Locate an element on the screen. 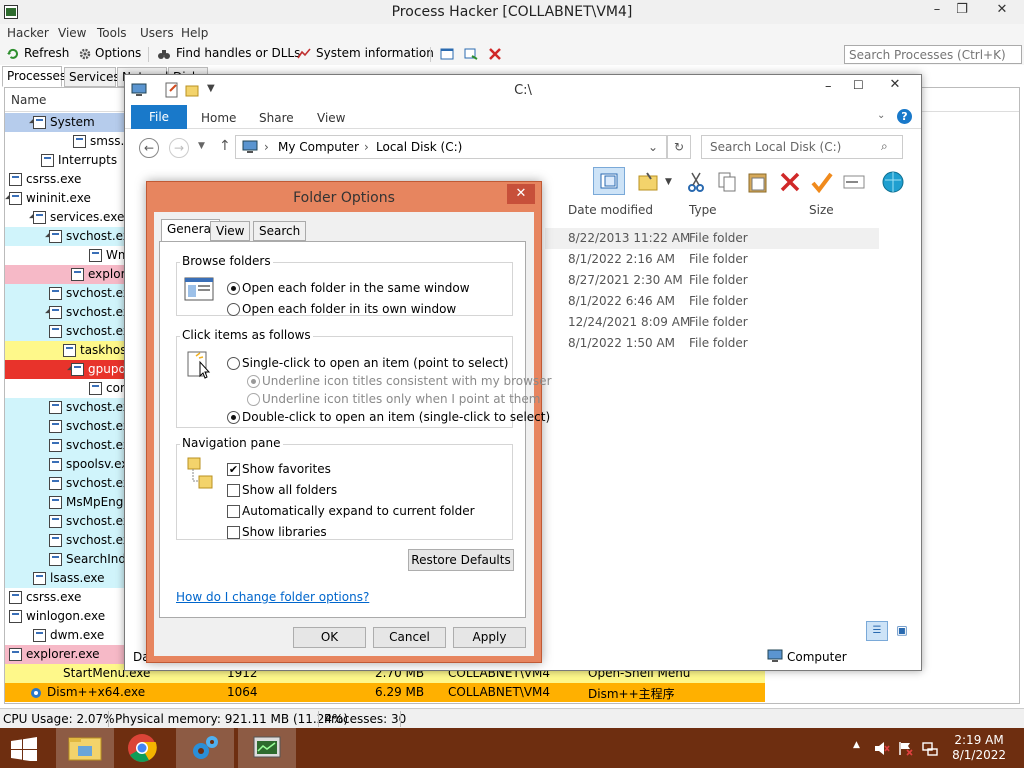 The width and height of the screenshot is (1024, 768). preview-pane-button is located at coordinates (609, 181).